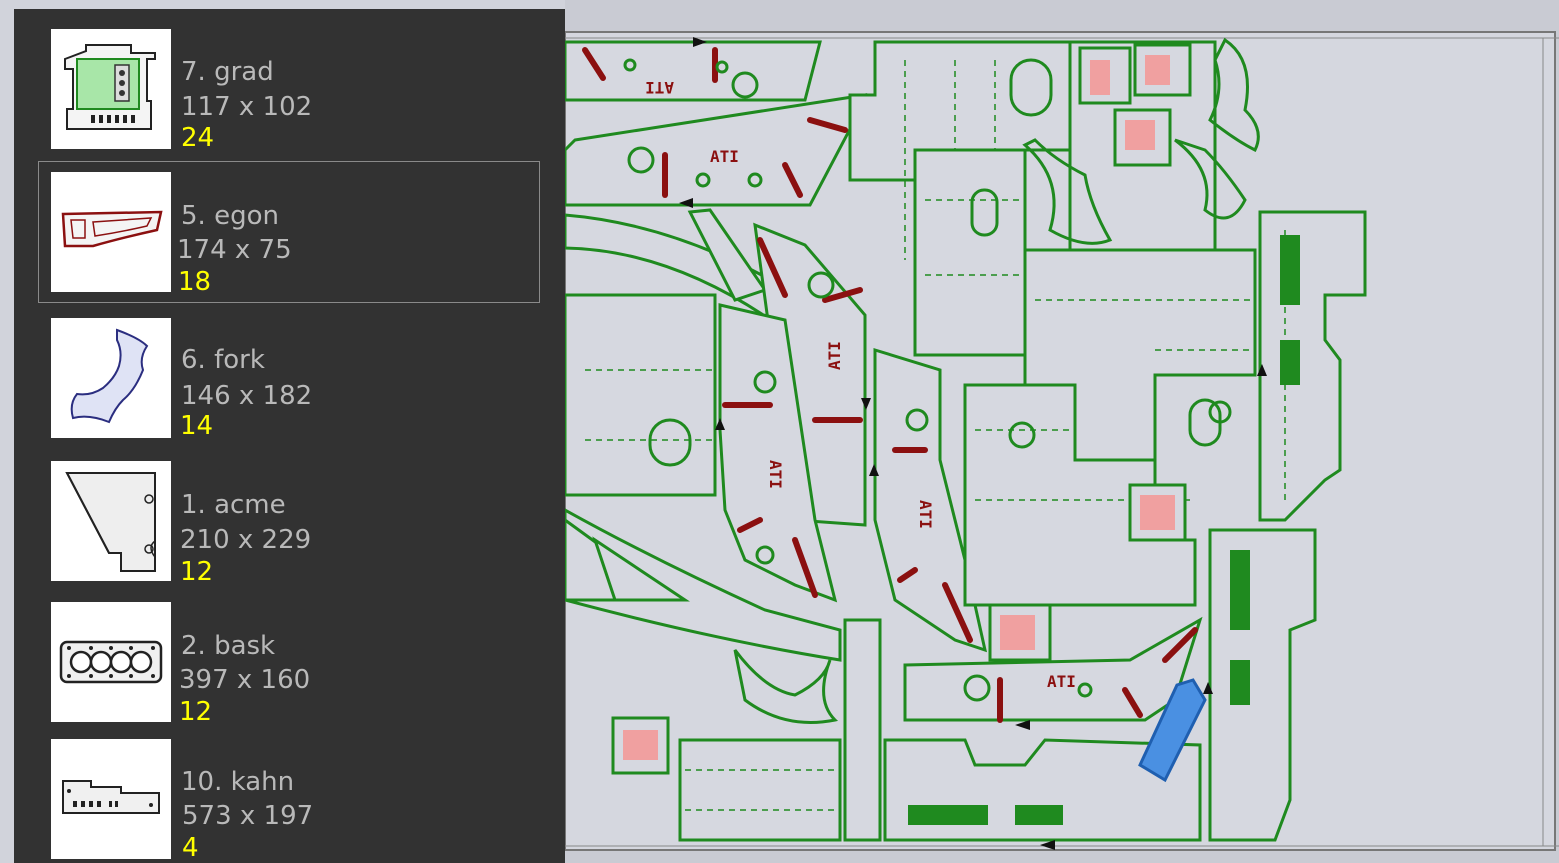 The width and height of the screenshot is (1559, 863). I want to click on part-size: 397 x 160, so click(245, 680).